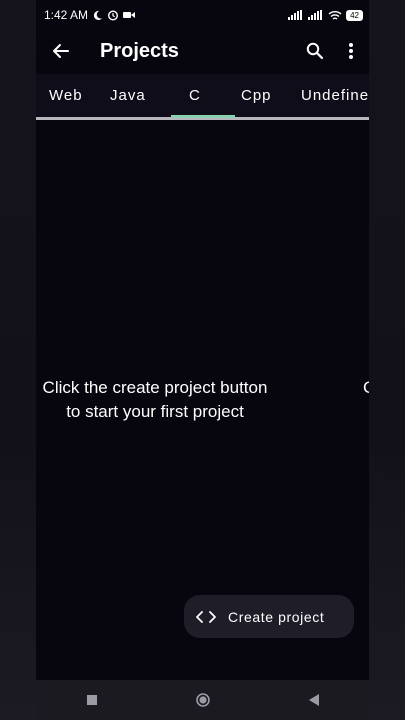 This screenshot has width=405, height=720. Describe the element at coordinates (90, 15) in the screenshot. I see `status-left: 1:42 AM` at that location.